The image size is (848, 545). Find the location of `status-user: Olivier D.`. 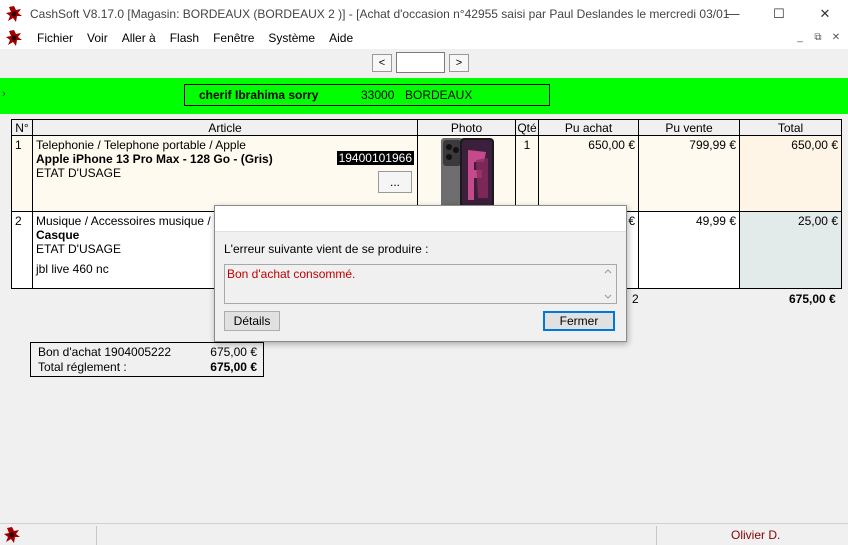

status-user: Olivier D. is located at coordinates (756, 535).